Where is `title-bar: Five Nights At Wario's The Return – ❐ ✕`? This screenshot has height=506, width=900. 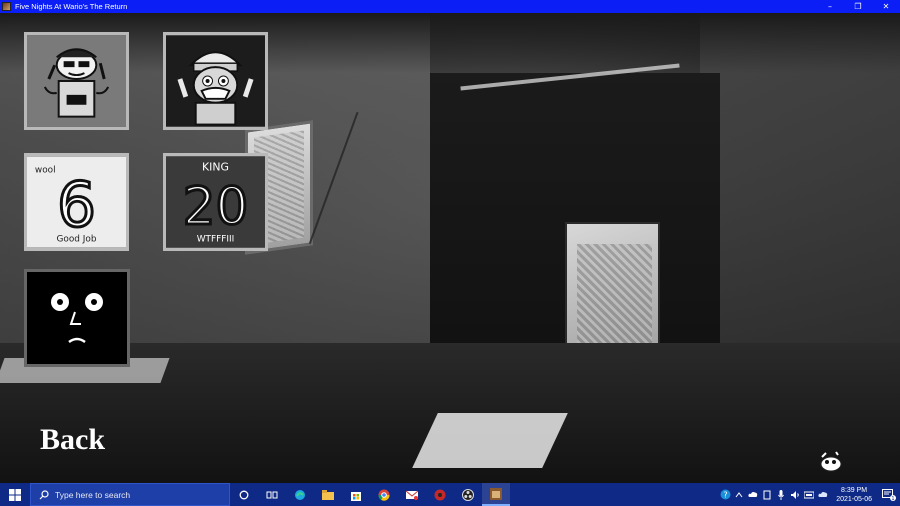
title-bar: Five Nights At Wario's The Return – ❐ ✕ is located at coordinates (450, 6).